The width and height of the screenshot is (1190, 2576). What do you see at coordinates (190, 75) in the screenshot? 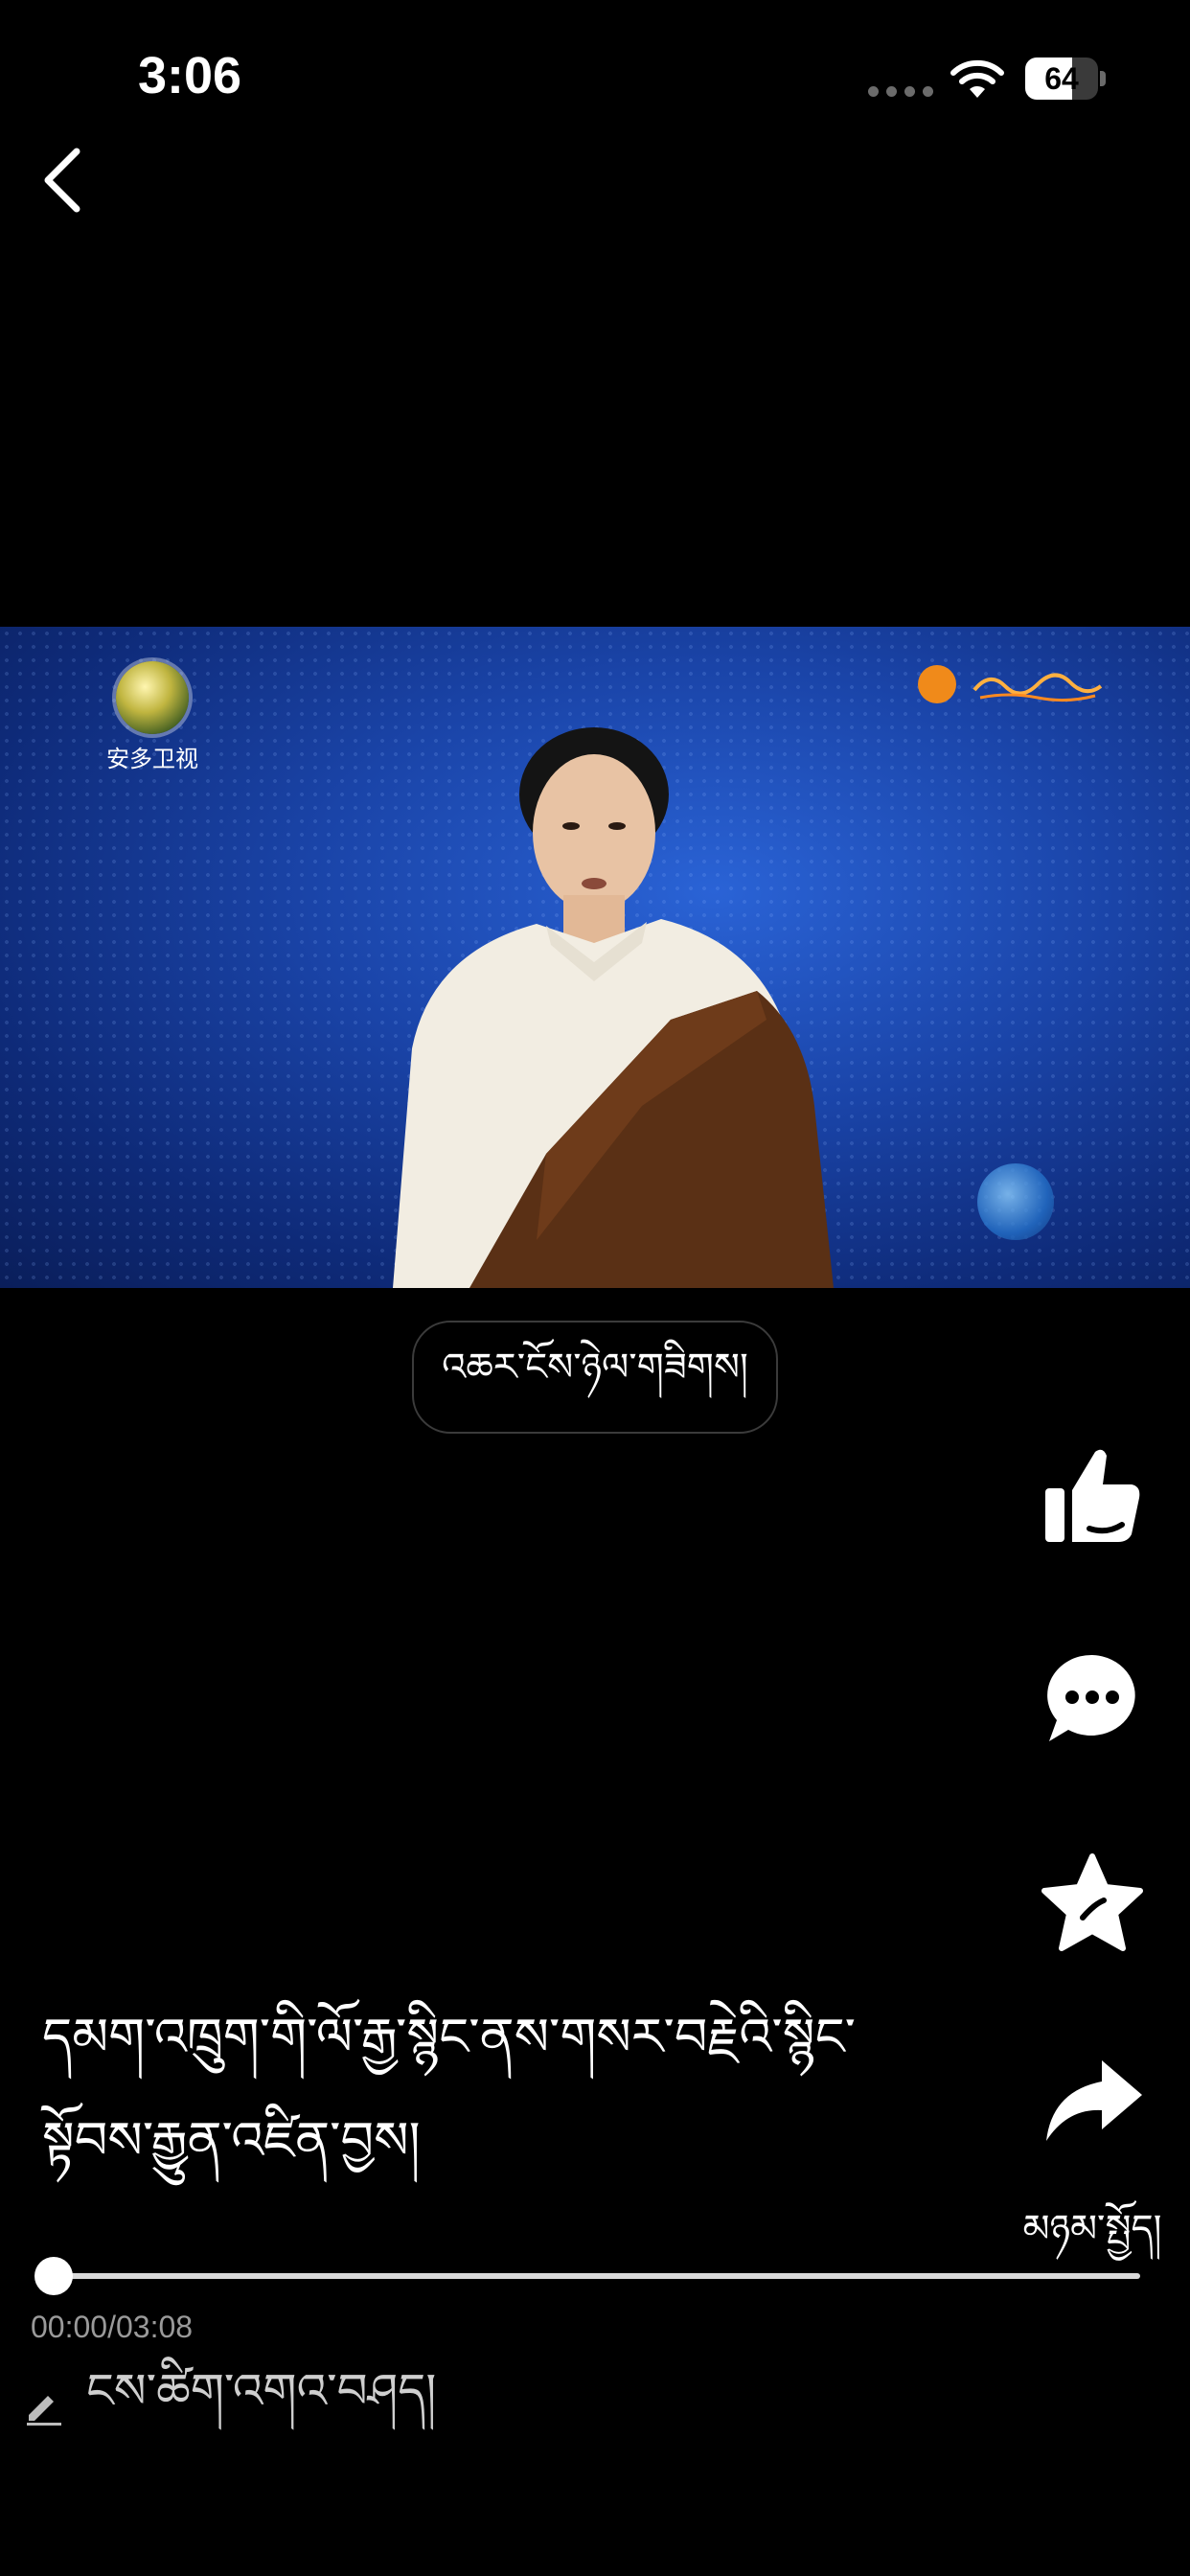
I see `status-time: 3:06` at bounding box center [190, 75].